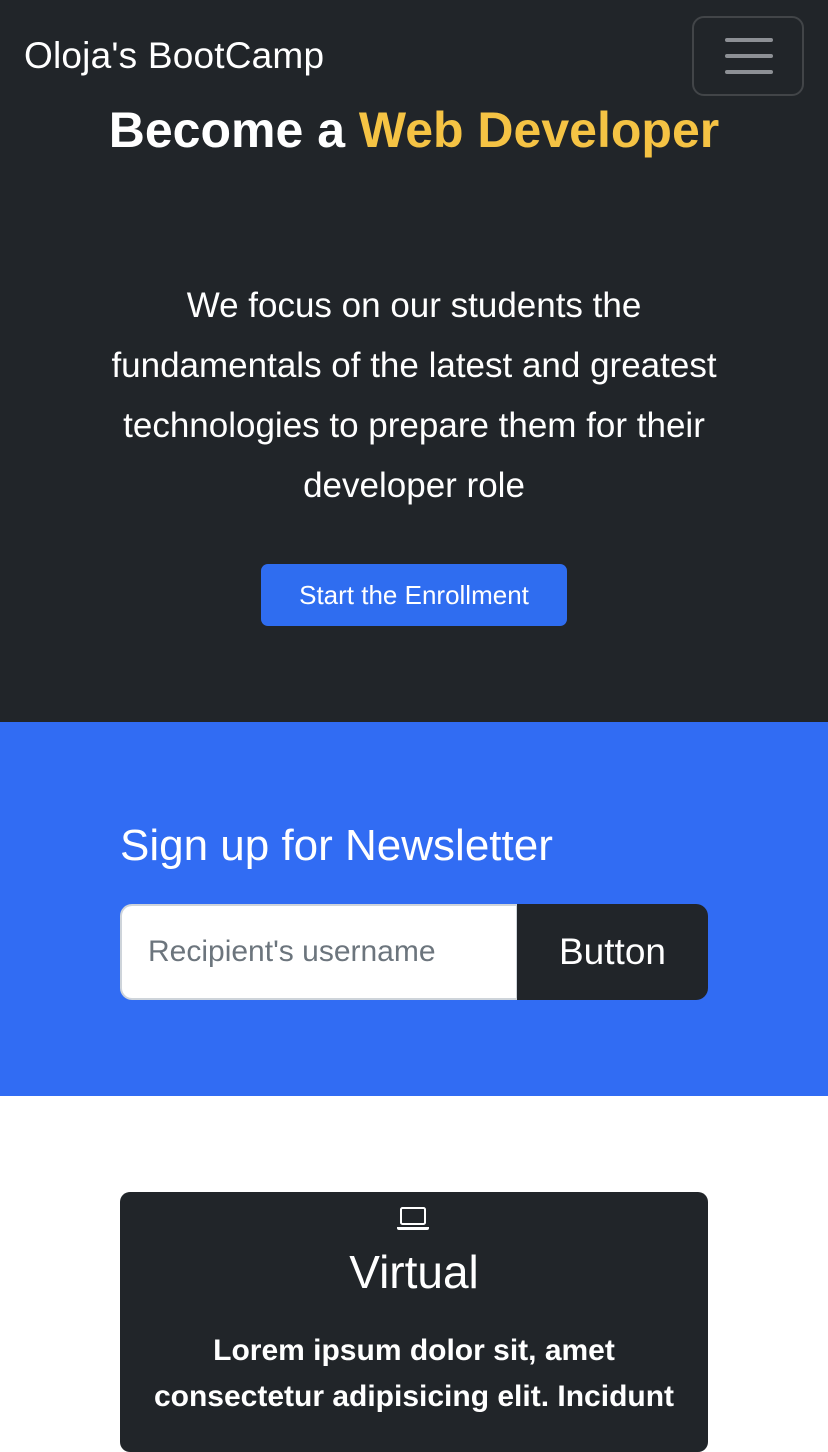  Describe the element at coordinates (539, 130) in the screenshot. I see `hero-title-accent: Web Developer` at that location.